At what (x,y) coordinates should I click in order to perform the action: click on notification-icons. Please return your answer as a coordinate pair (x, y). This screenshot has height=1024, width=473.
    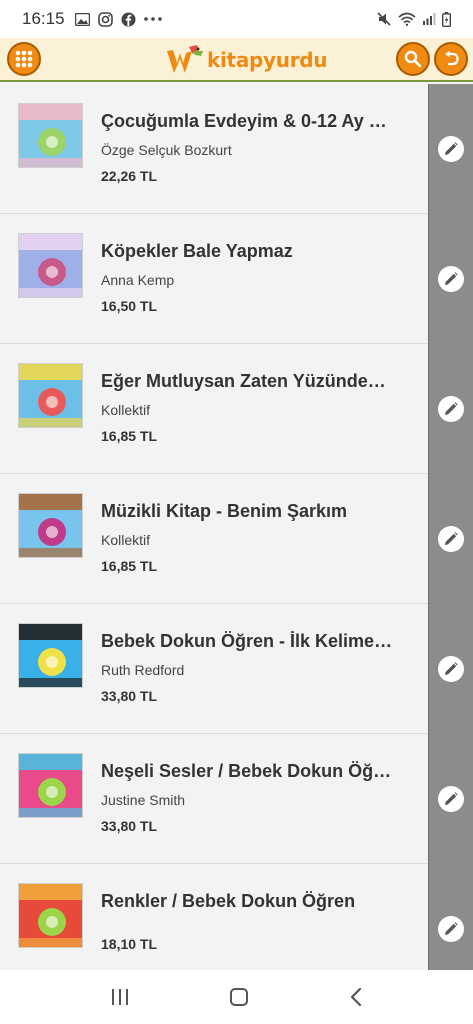
    Looking at the image, I should click on (118, 19).